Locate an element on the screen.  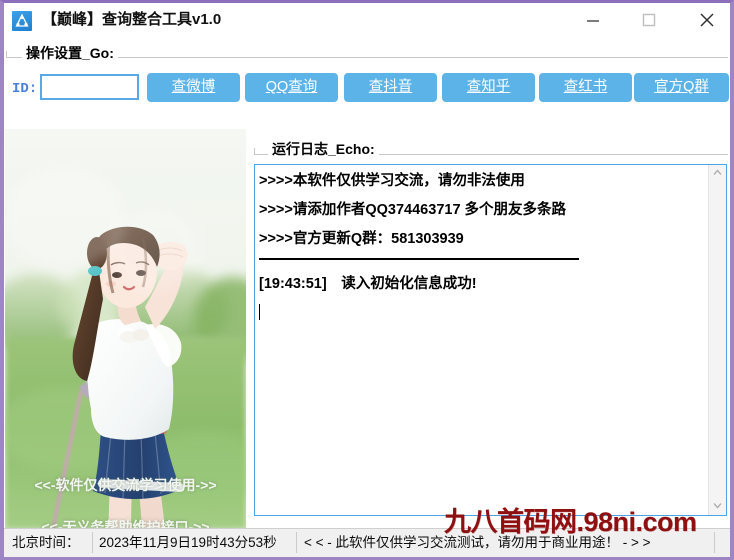
query-weibo-button: 查微博 is located at coordinates (193, 87).